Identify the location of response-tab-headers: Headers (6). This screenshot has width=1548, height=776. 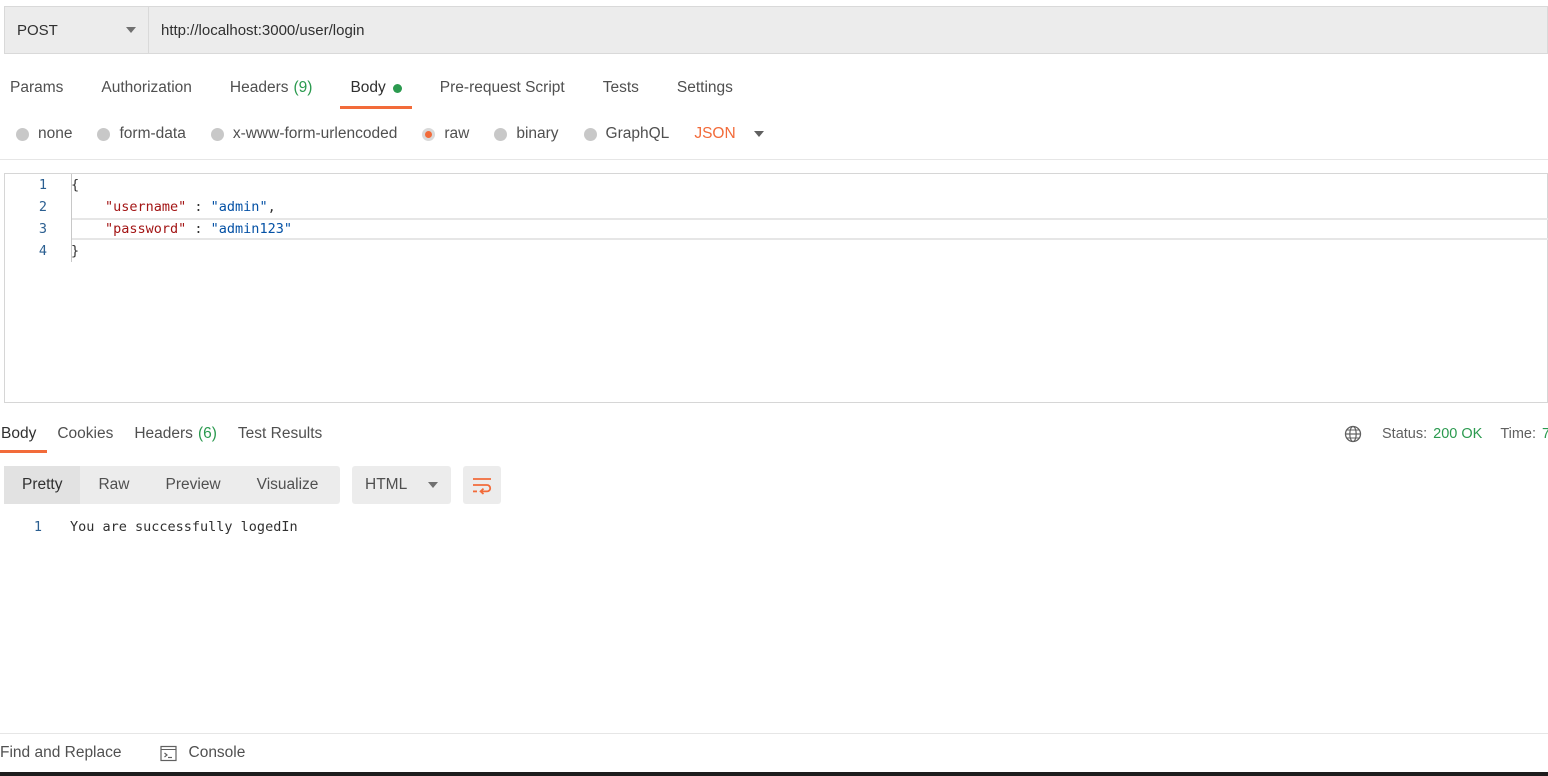
(175, 434).